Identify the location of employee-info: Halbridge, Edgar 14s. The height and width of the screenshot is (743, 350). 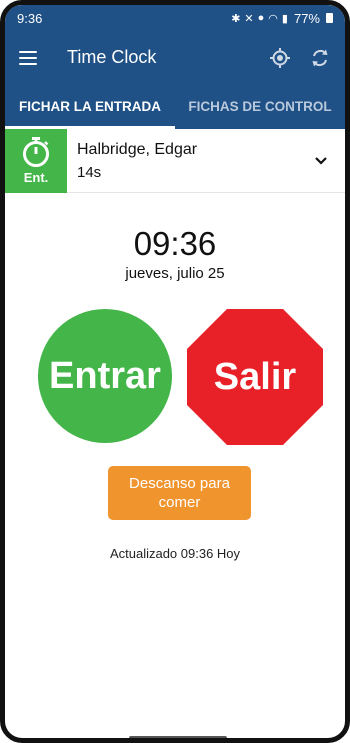
(194, 161).